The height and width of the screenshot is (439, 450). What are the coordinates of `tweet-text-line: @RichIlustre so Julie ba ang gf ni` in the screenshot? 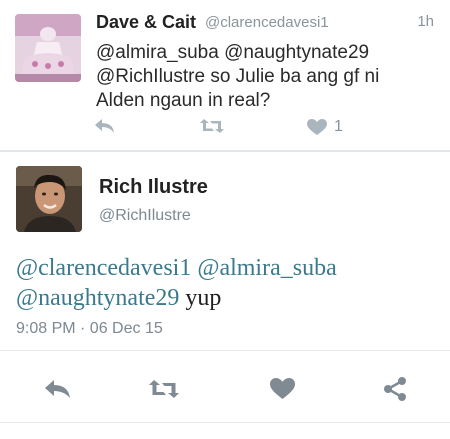 It's located at (238, 76).